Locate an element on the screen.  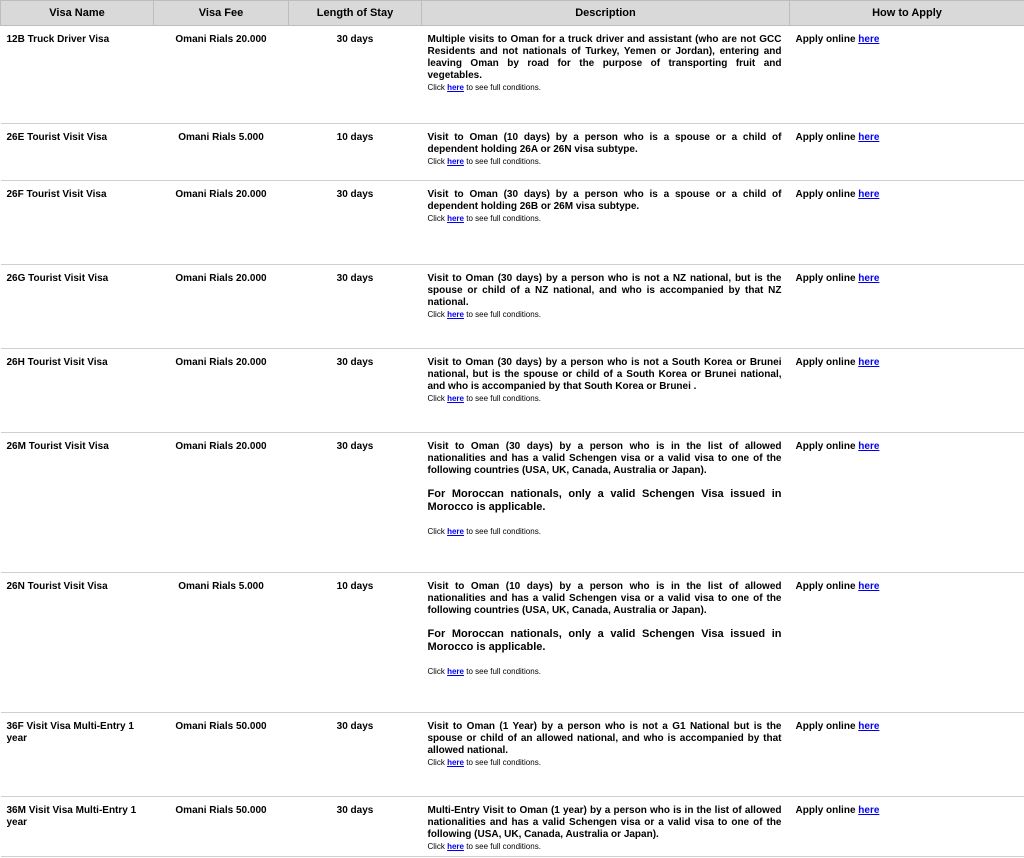
header-visa-fee: Visa Fee is located at coordinates (221, 13).